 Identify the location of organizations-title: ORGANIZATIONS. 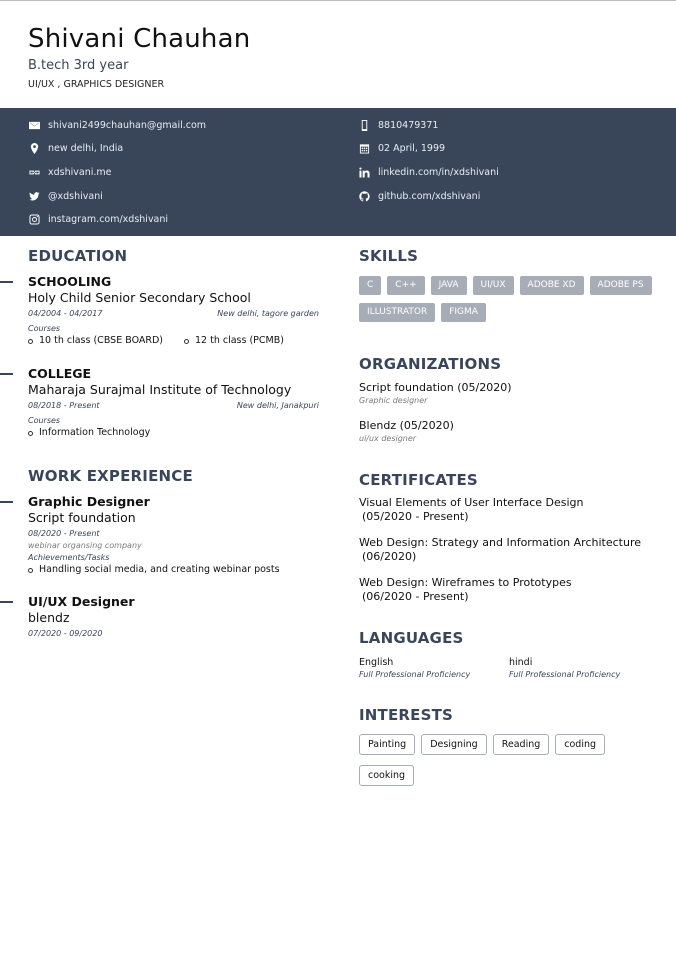
(430, 364).